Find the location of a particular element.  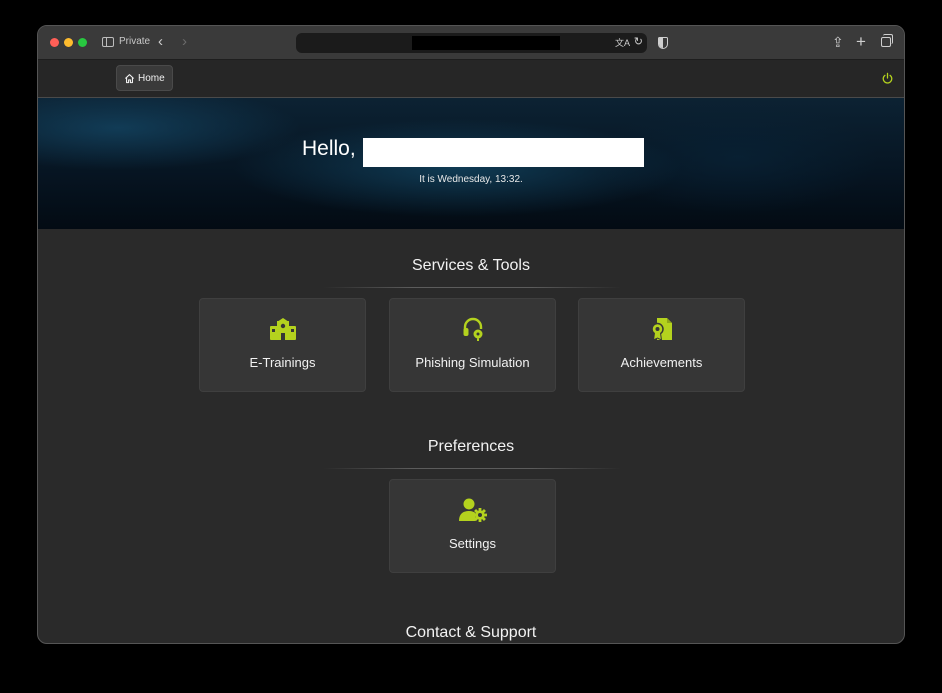

redacted-user-name is located at coordinates (503, 152).